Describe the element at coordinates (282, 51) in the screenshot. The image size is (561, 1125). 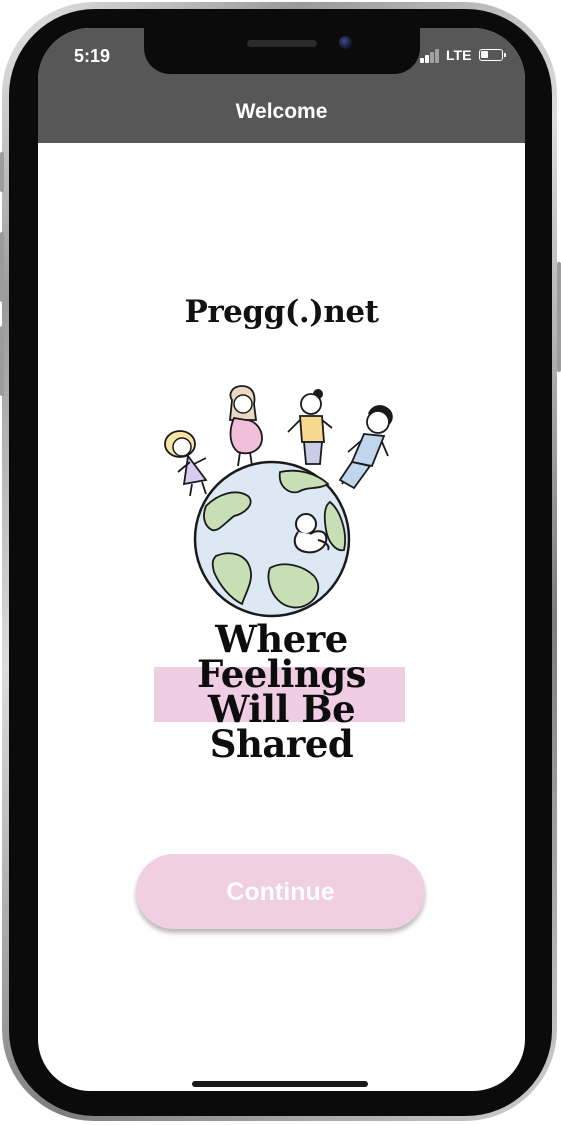
I see `device-notch` at that location.